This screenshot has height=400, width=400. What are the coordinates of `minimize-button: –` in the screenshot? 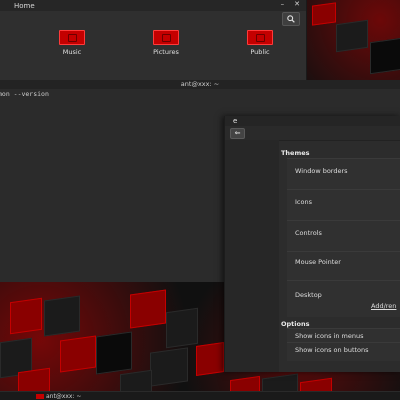 It's located at (283, 4).